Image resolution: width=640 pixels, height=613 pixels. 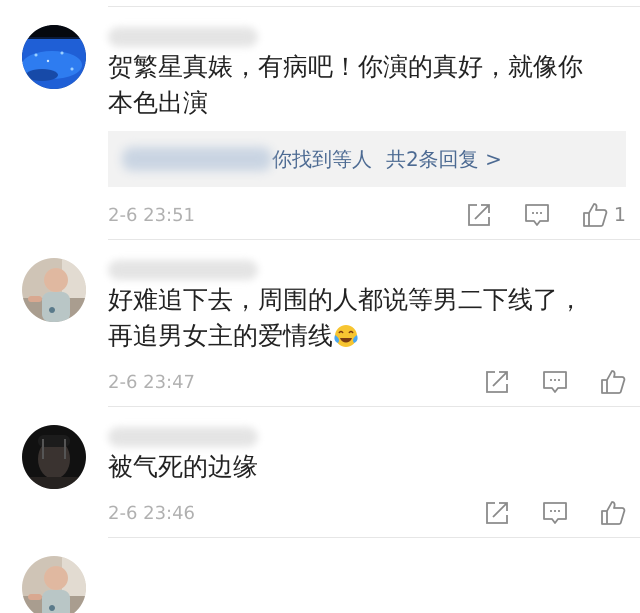 What do you see at coordinates (346, 85) in the screenshot?
I see `comment-text: 贺繁星真婊，有病吧！你演的真好，就像你本色出演` at bounding box center [346, 85].